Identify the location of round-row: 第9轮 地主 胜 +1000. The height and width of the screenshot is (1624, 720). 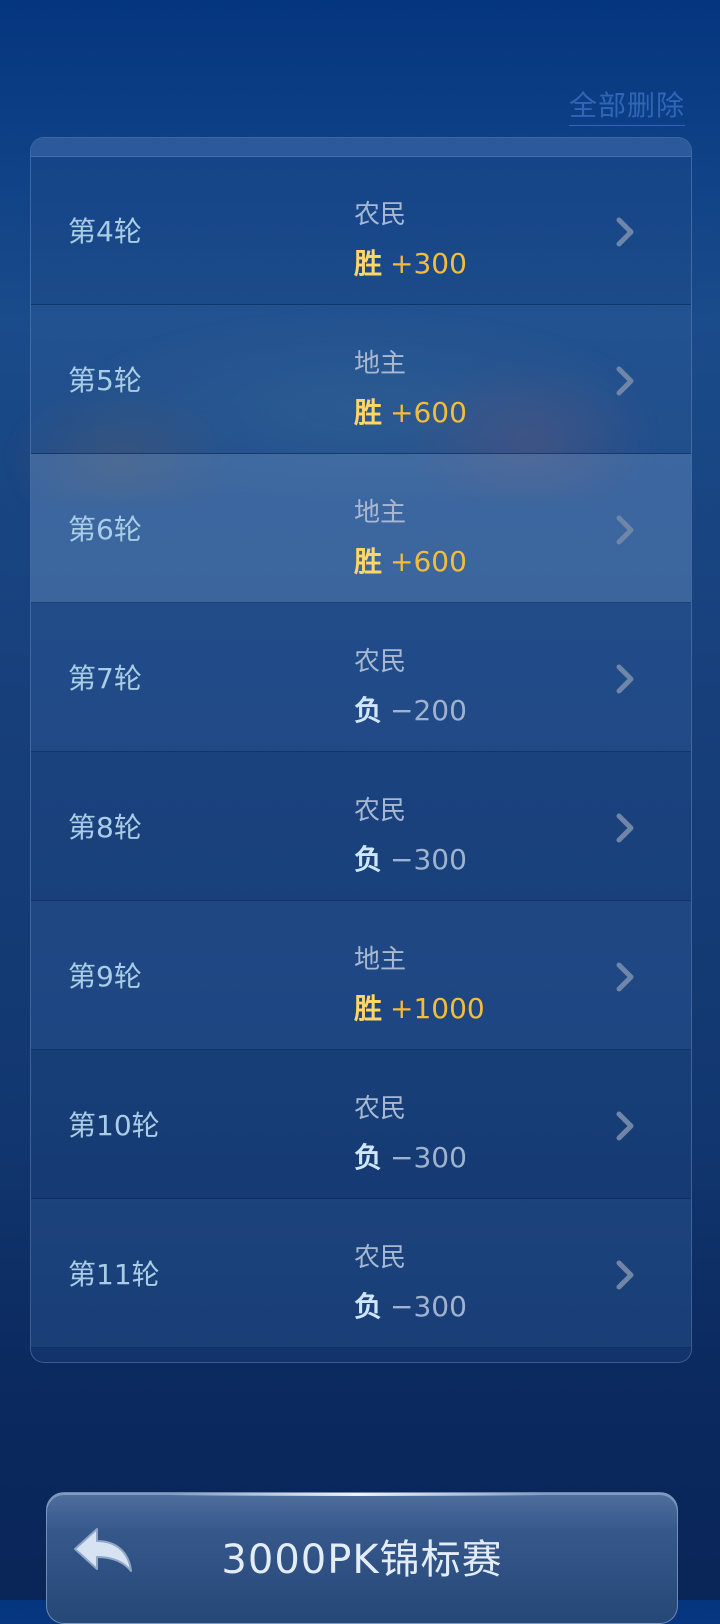
(361, 975).